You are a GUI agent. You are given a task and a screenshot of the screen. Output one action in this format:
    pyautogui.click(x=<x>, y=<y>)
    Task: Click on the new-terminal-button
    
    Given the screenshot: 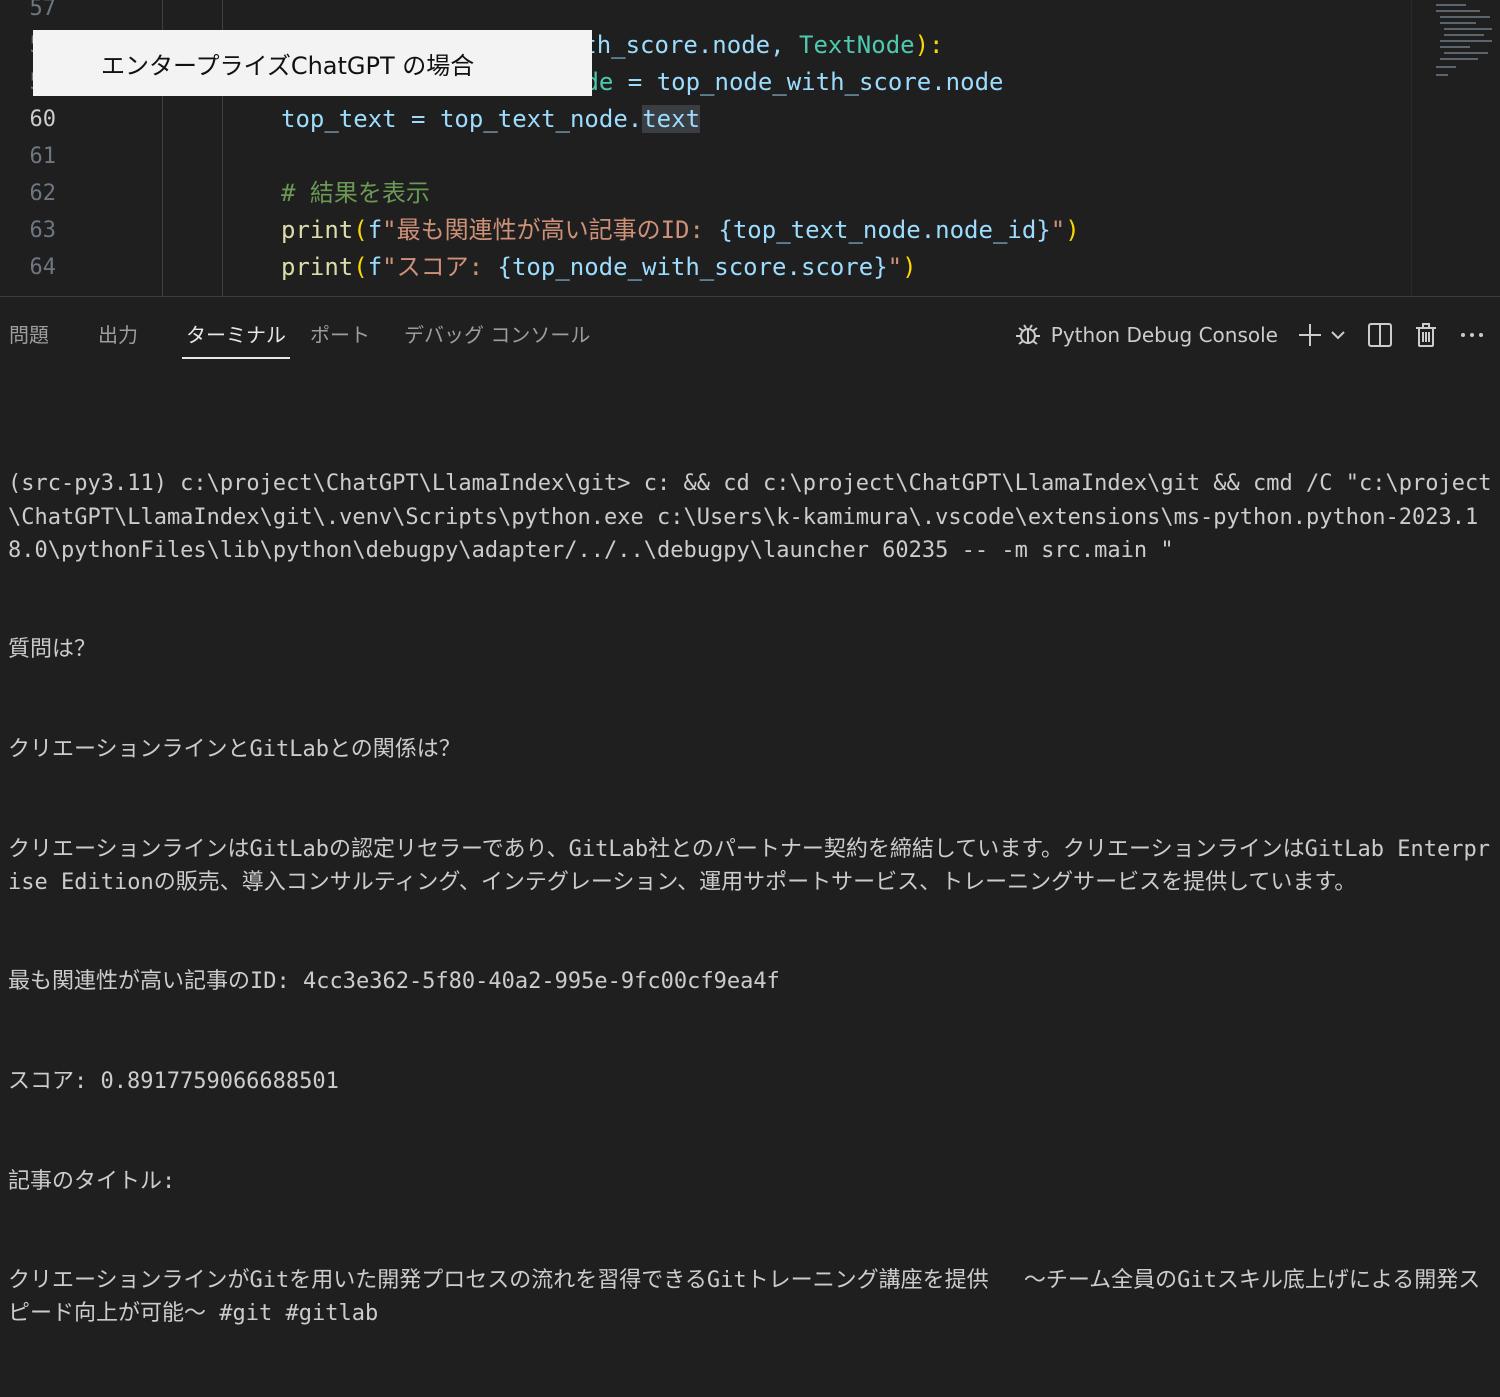 What is the action you would take?
    pyautogui.click(x=1322, y=335)
    